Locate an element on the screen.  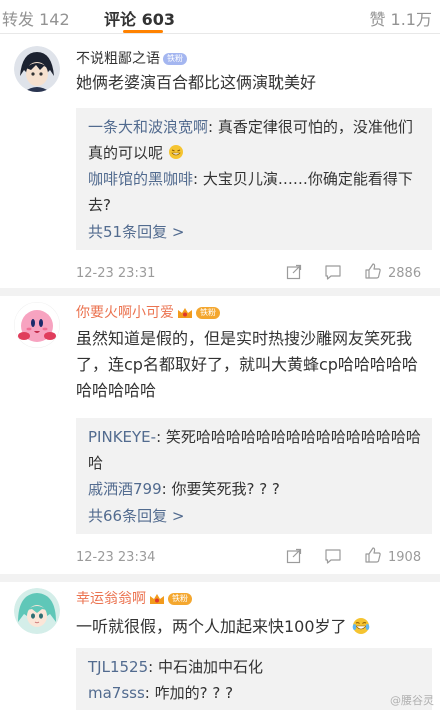
like-count: 2886 is located at coordinates (405, 273).